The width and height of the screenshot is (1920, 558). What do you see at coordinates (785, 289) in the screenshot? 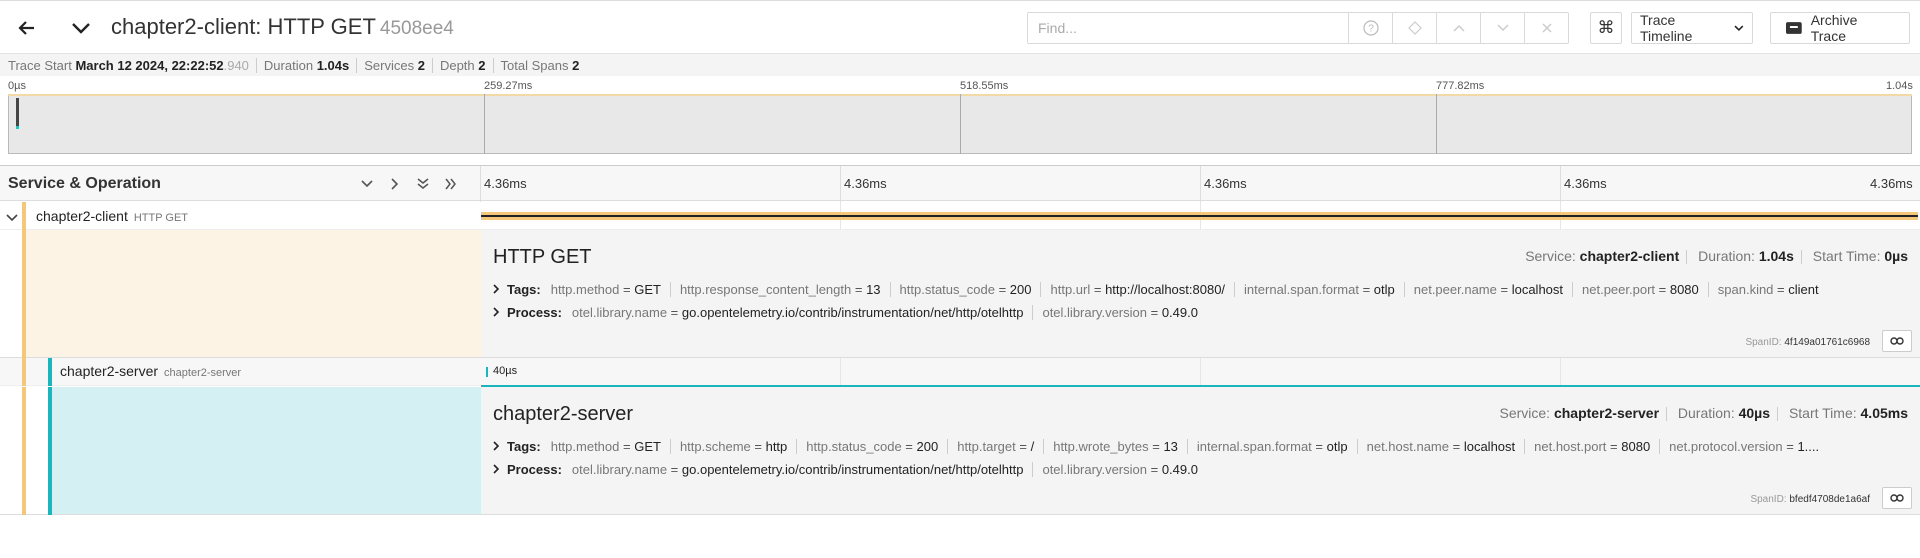
I see `tag-item: http.response_content_length = 13` at bounding box center [785, 289].